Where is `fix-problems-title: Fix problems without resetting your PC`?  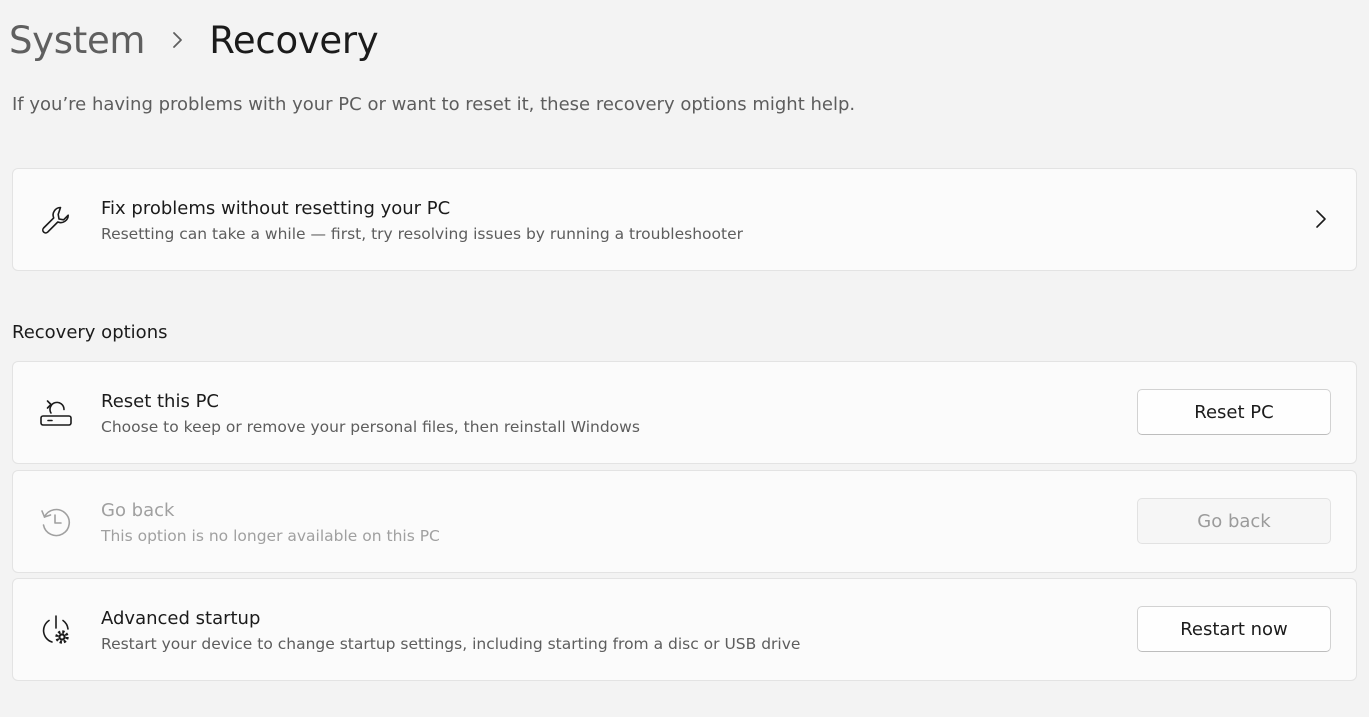
fix-problems-title: Fix problems without resetting your PC is located at coordinates (276, 208).